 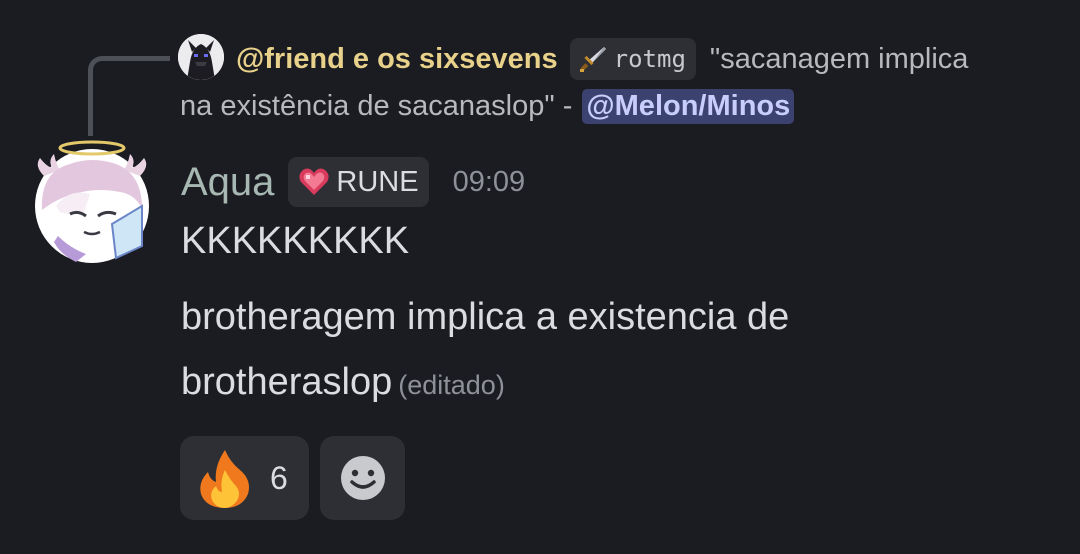 What do you see at coordinates (688, 106) in the screenshot?
I see `user-mention: @Melon/Minos` at bounding box center [688, 106].